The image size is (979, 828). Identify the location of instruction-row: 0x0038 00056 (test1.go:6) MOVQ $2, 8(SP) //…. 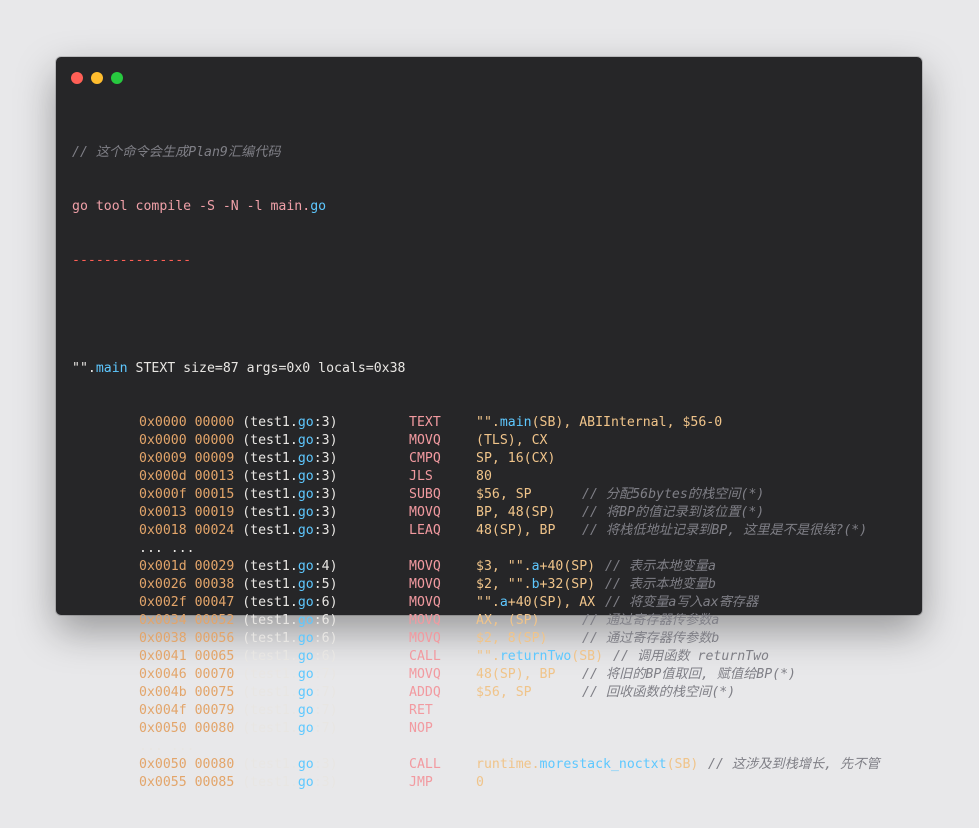
(495, 639).